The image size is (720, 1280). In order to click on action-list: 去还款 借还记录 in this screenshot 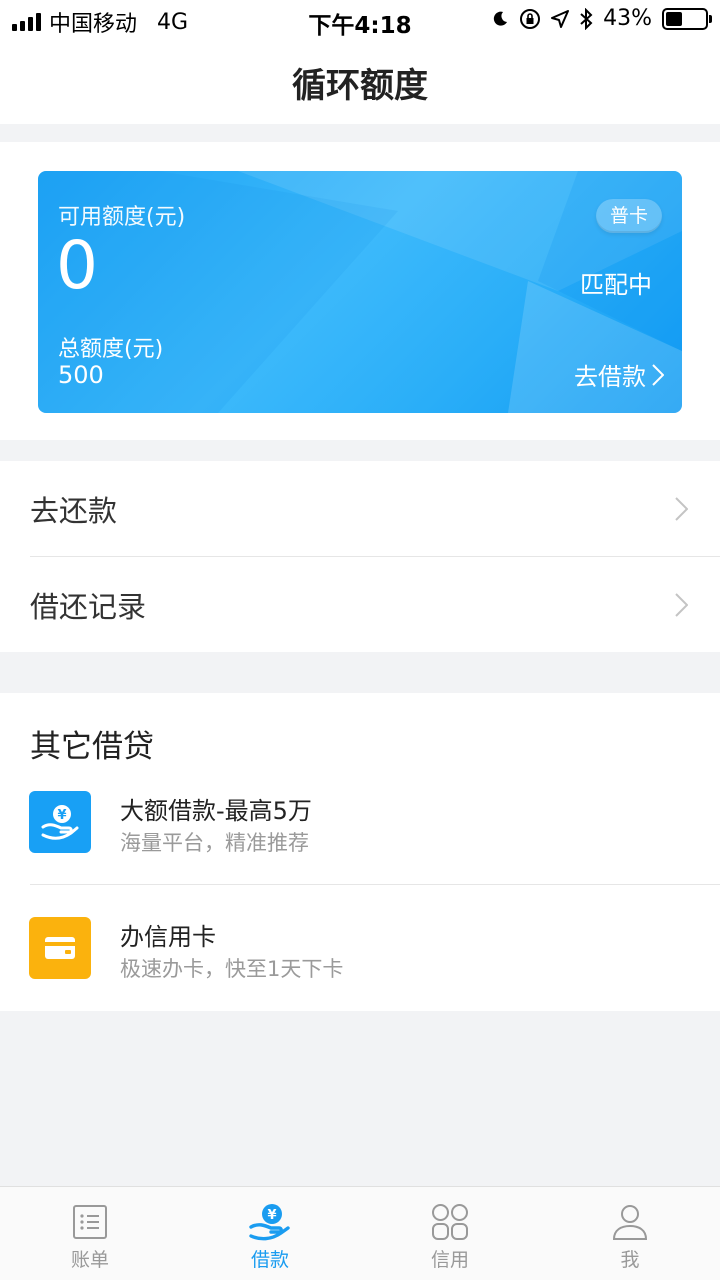, I will do `click(360, 556)`.